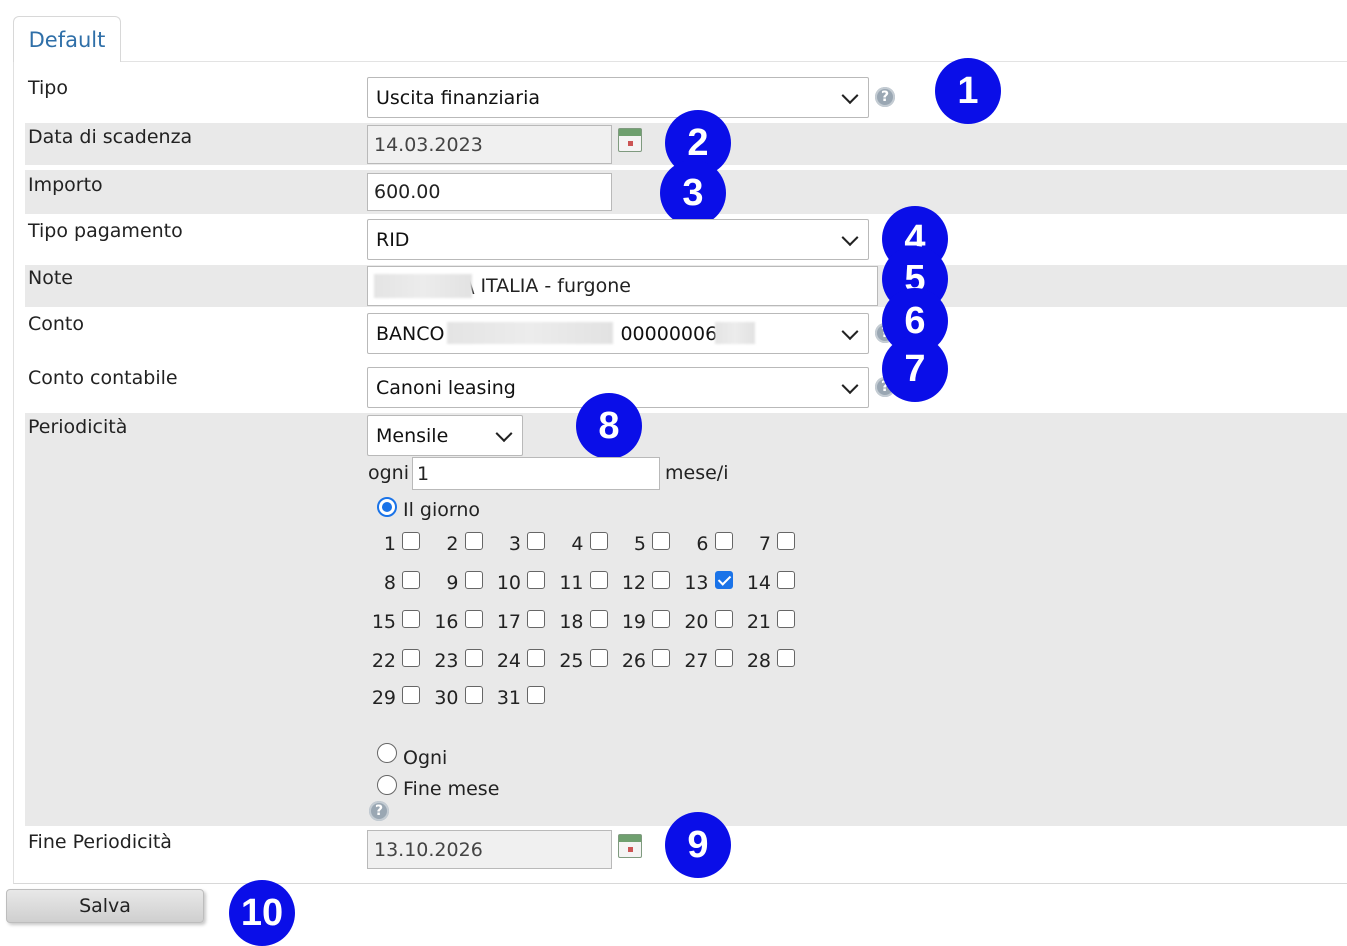 Image resolution: width=1347 pixels, height=946 pixels. I want to click on radio-ogni, so click(387, 753).